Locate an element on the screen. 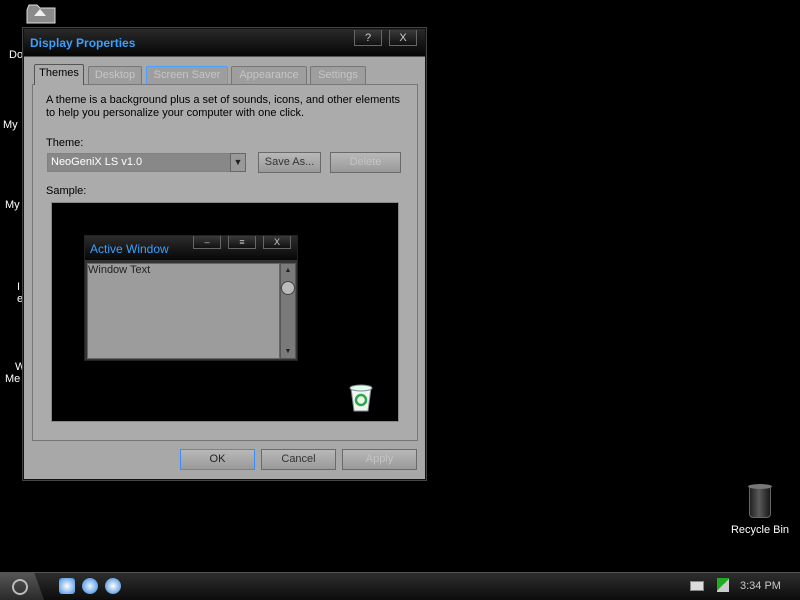  theme-select: NeoGeniX LS v1.0 is located at coordinates (142, 162).